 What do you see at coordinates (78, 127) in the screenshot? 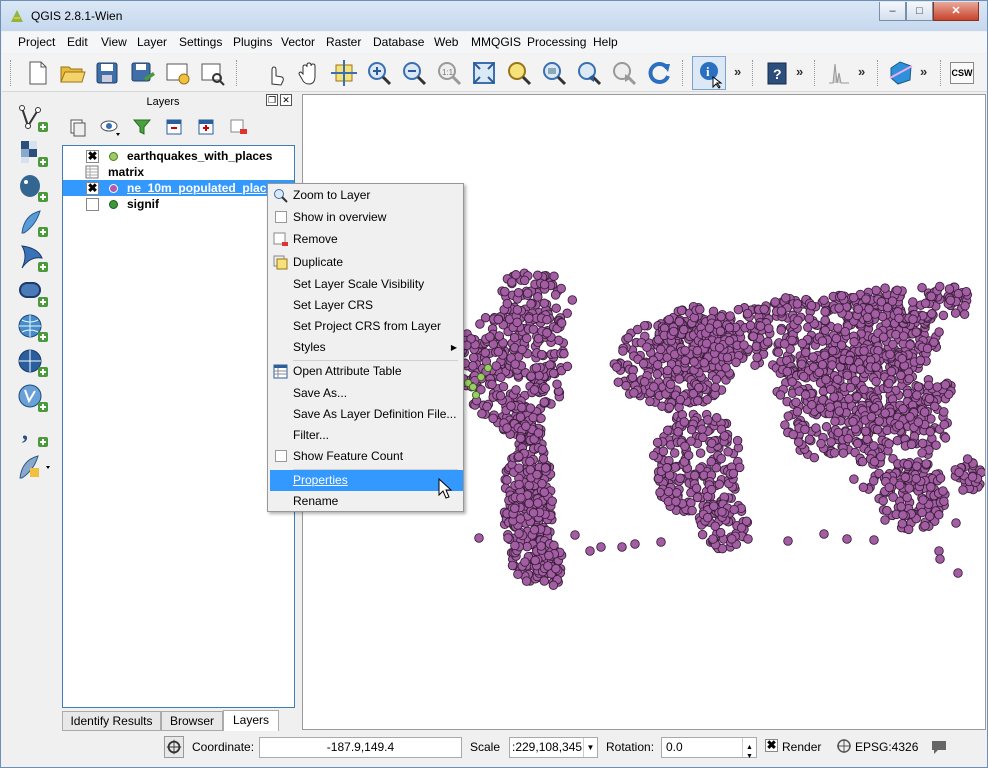
I see `add-group-icon` at bounding box center [78, 127].